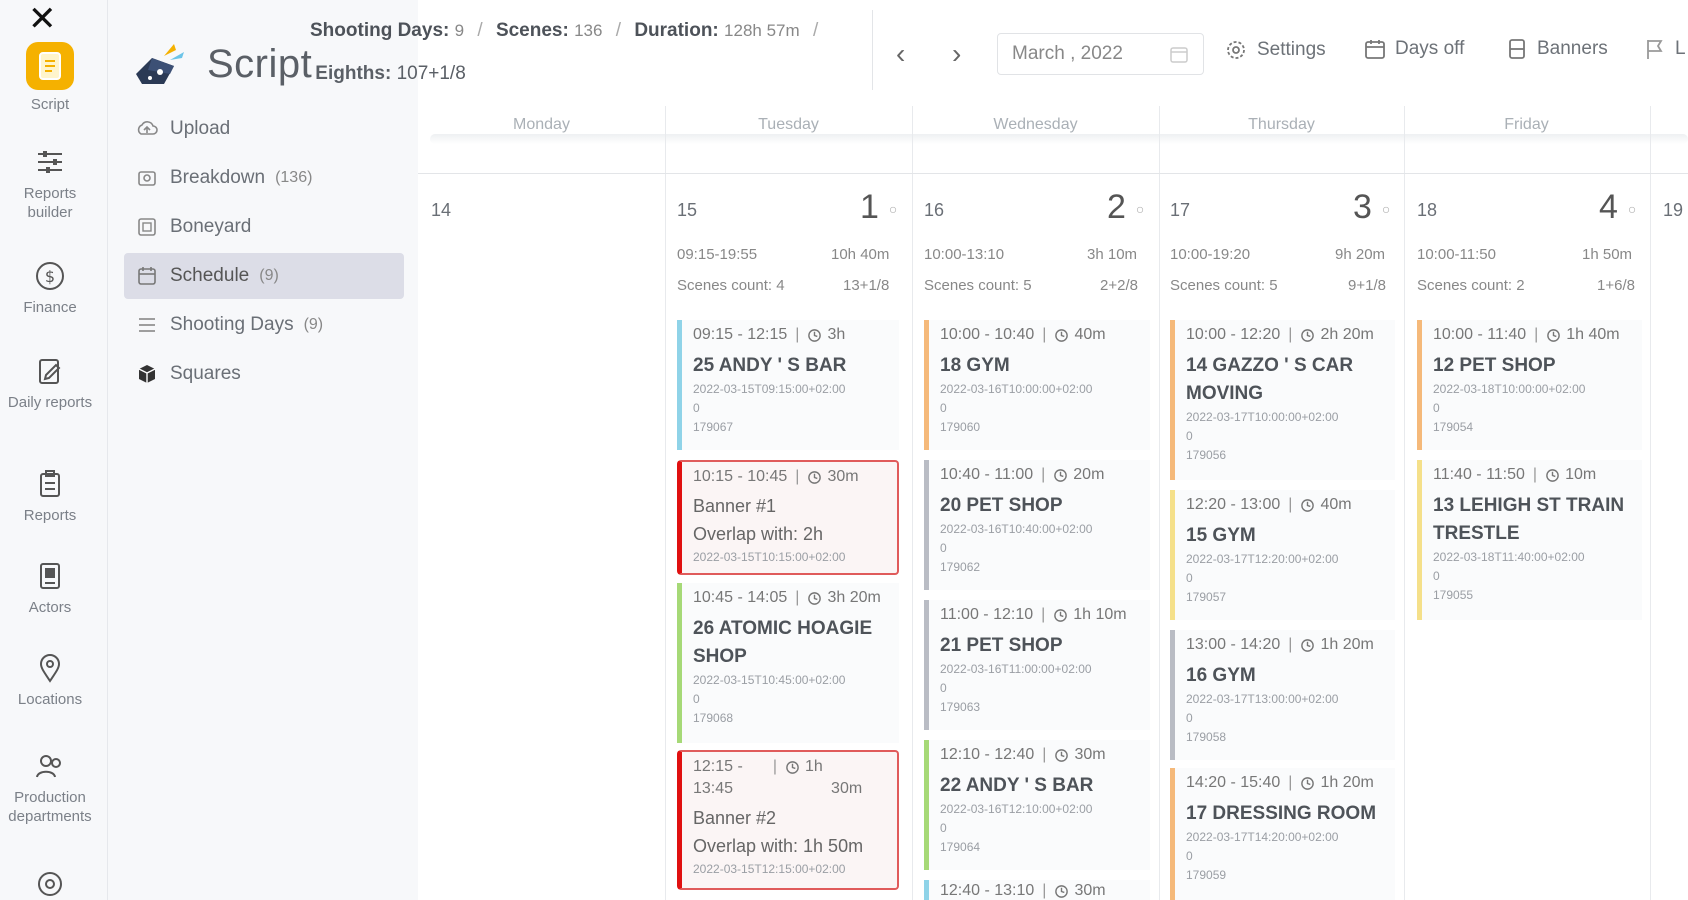  What do you see at coordinates (987, 474) in the screenshot?
I see `scene-time: 10:40 - 11:00` at bounding box center [987, 474].